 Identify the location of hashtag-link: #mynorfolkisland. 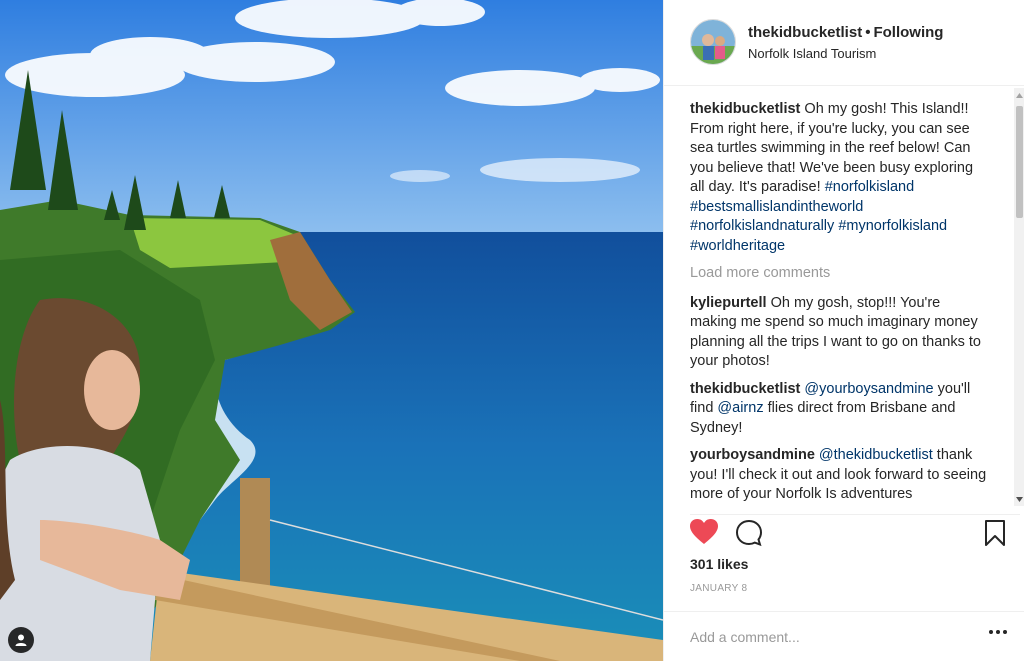
(892, 226).